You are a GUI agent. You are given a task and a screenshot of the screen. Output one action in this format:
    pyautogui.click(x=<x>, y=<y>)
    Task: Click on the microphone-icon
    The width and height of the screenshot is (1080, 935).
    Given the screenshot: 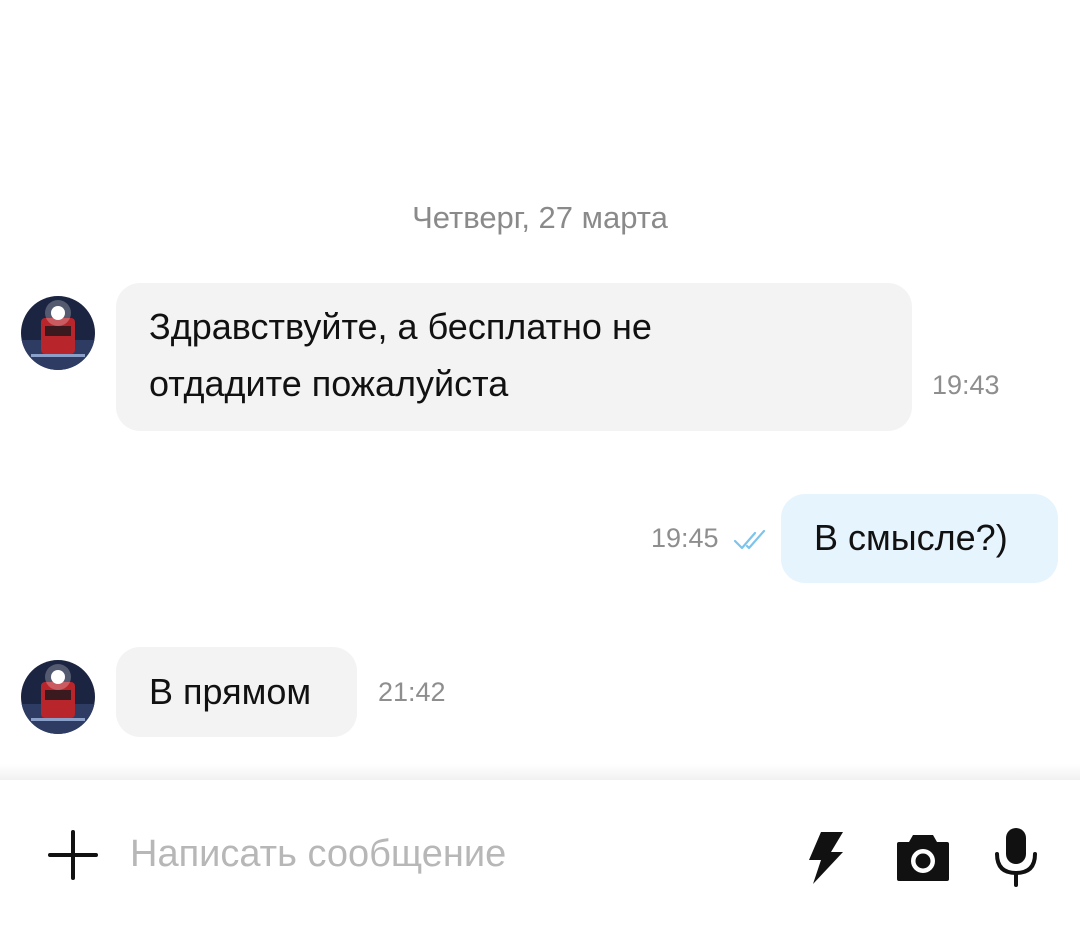 What is the action you would take?
    pyautogui.click(x=1016, y=857)
    